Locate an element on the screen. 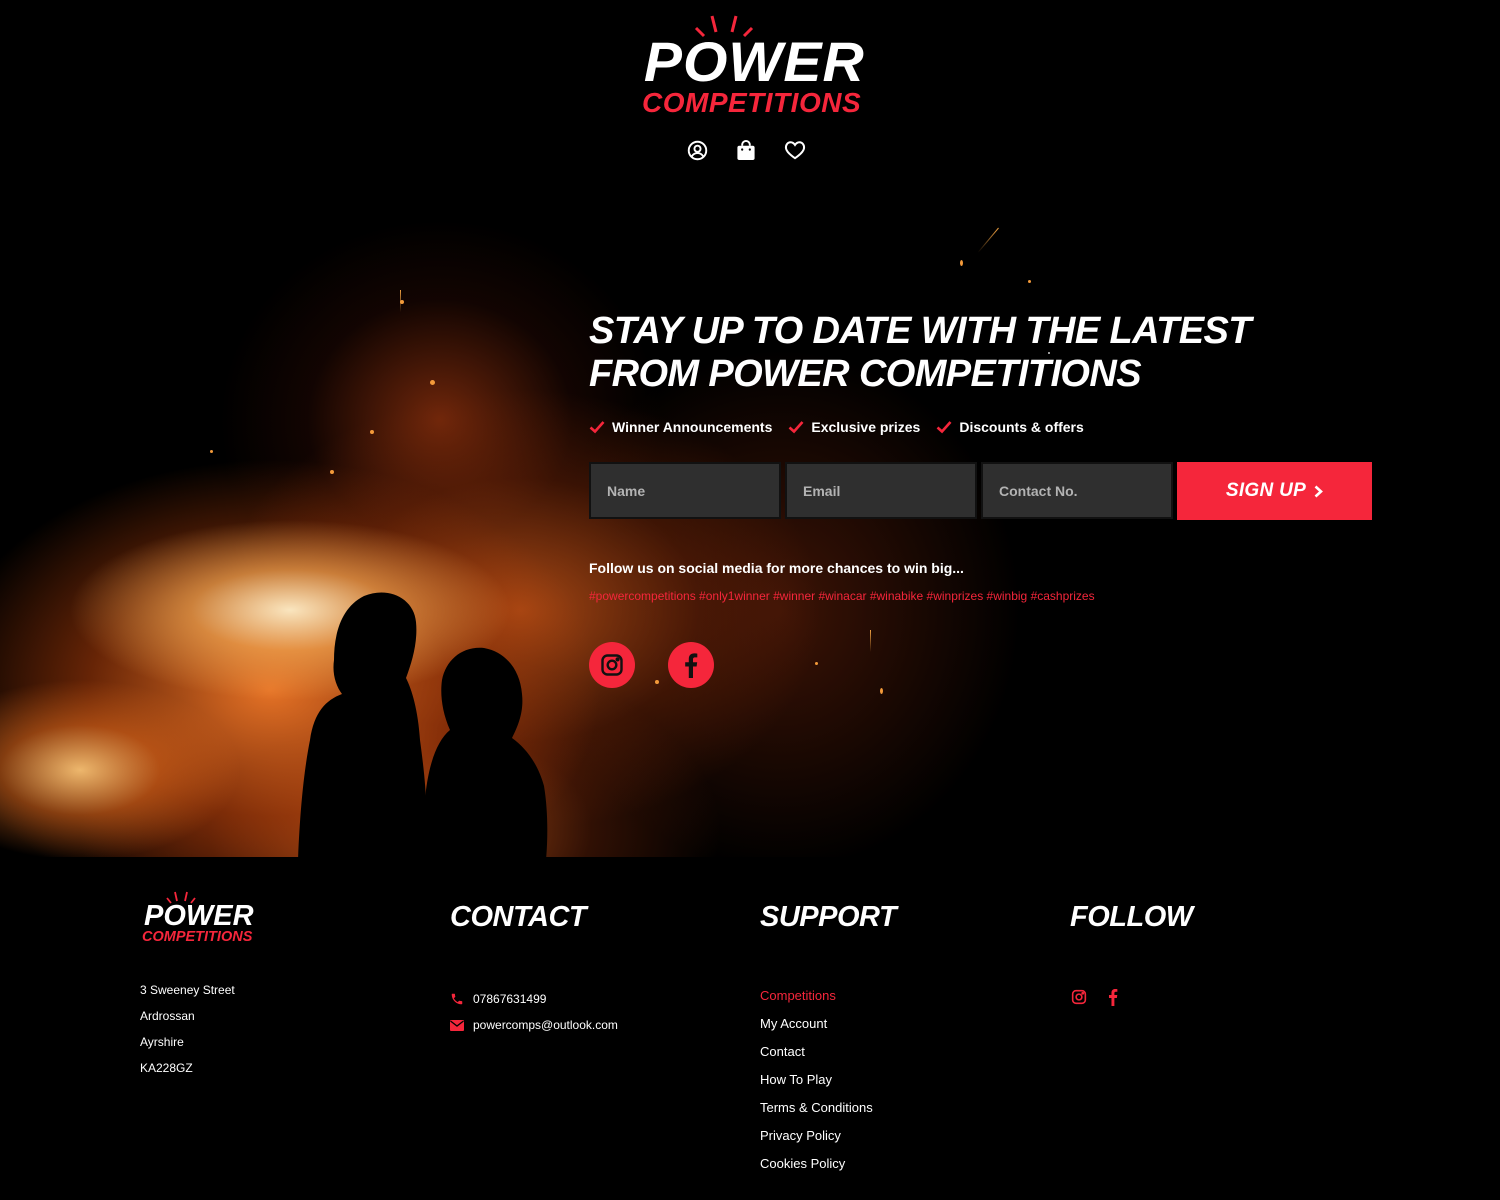  footer-logo: POWER COMPETITIONS is located at coordinates (200, 921).